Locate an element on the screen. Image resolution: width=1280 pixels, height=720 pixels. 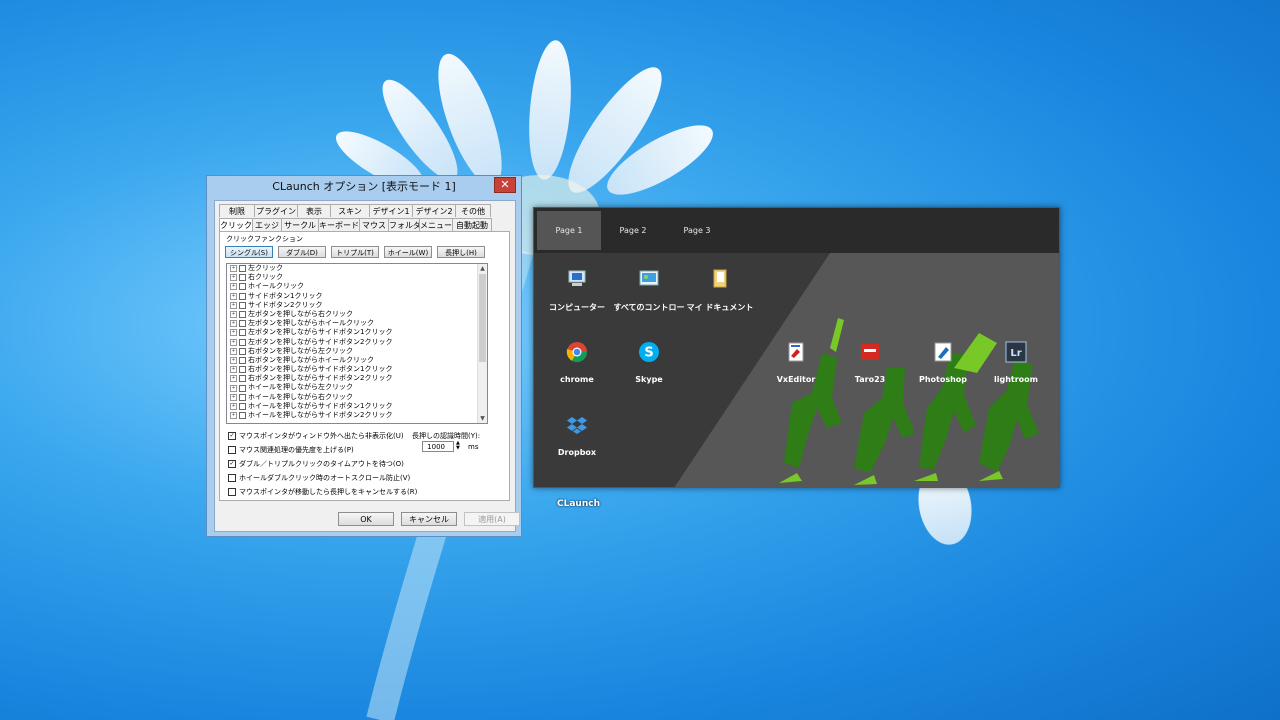
mode-wheel-button: ホイール(W) is located at coordinates (408, 252).